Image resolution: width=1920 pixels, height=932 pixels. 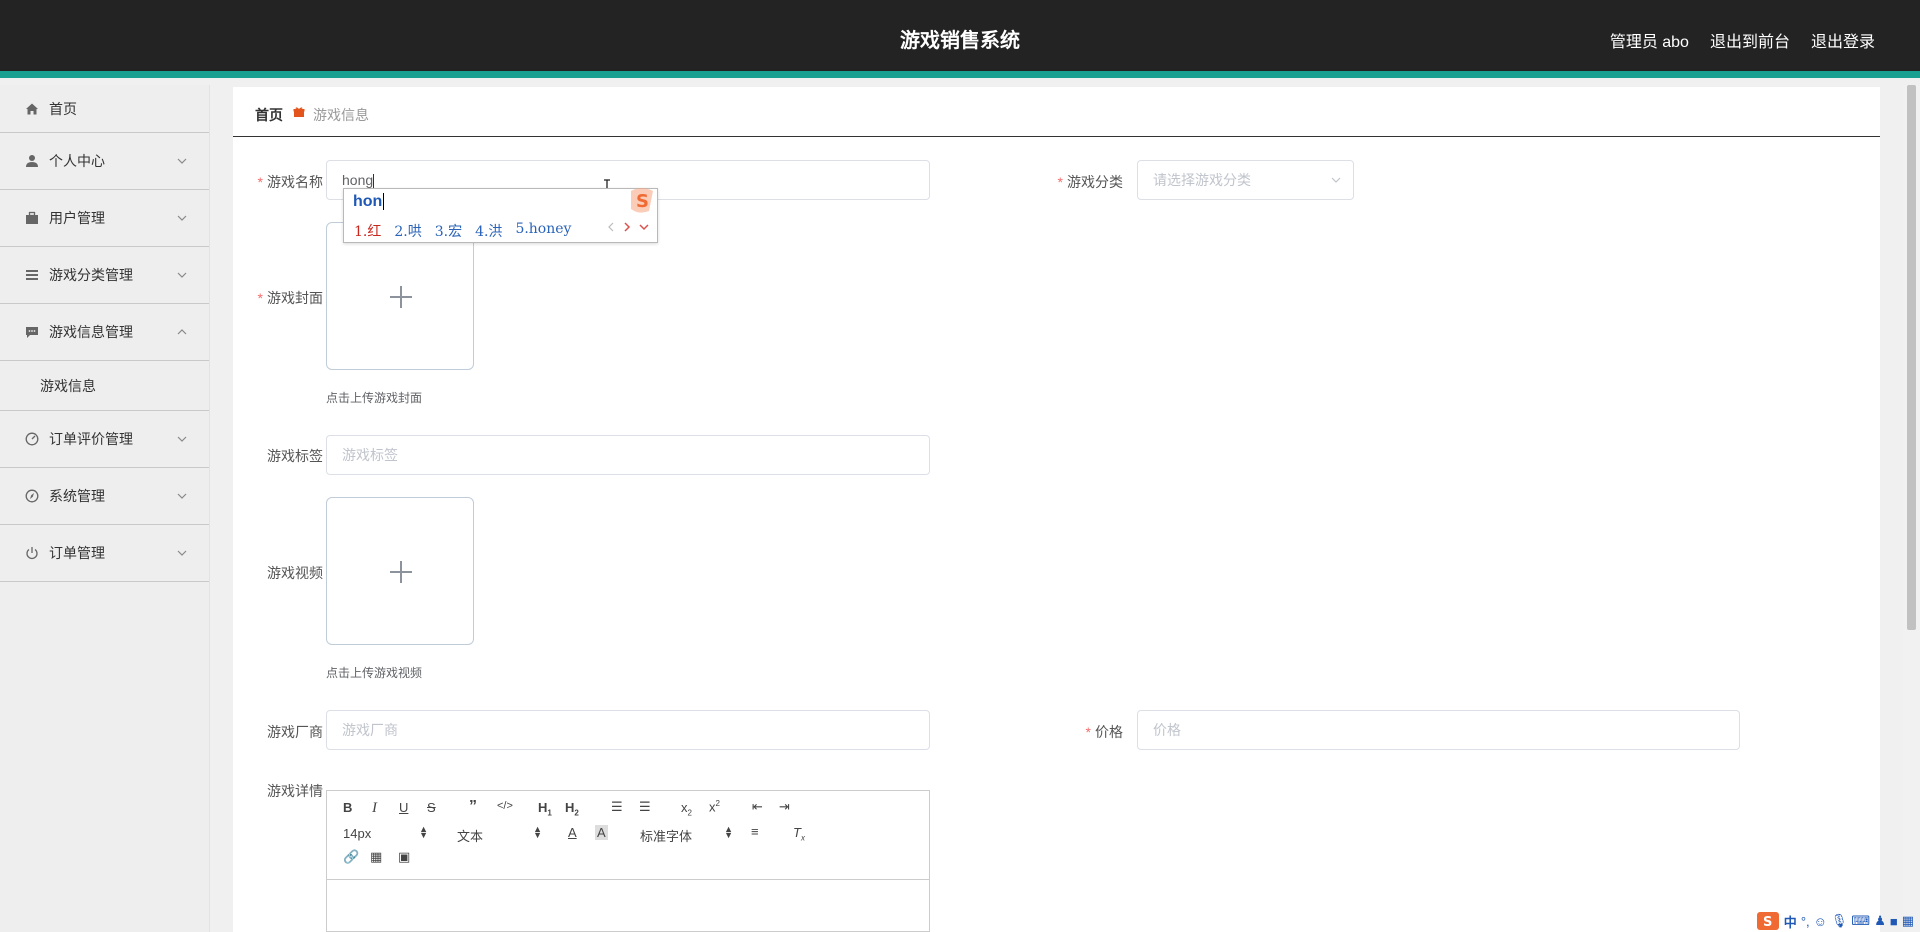 What do you see at coordinates (32, 108) in the screenshot?
I see `home-icon` at bounding box center [32, 108].